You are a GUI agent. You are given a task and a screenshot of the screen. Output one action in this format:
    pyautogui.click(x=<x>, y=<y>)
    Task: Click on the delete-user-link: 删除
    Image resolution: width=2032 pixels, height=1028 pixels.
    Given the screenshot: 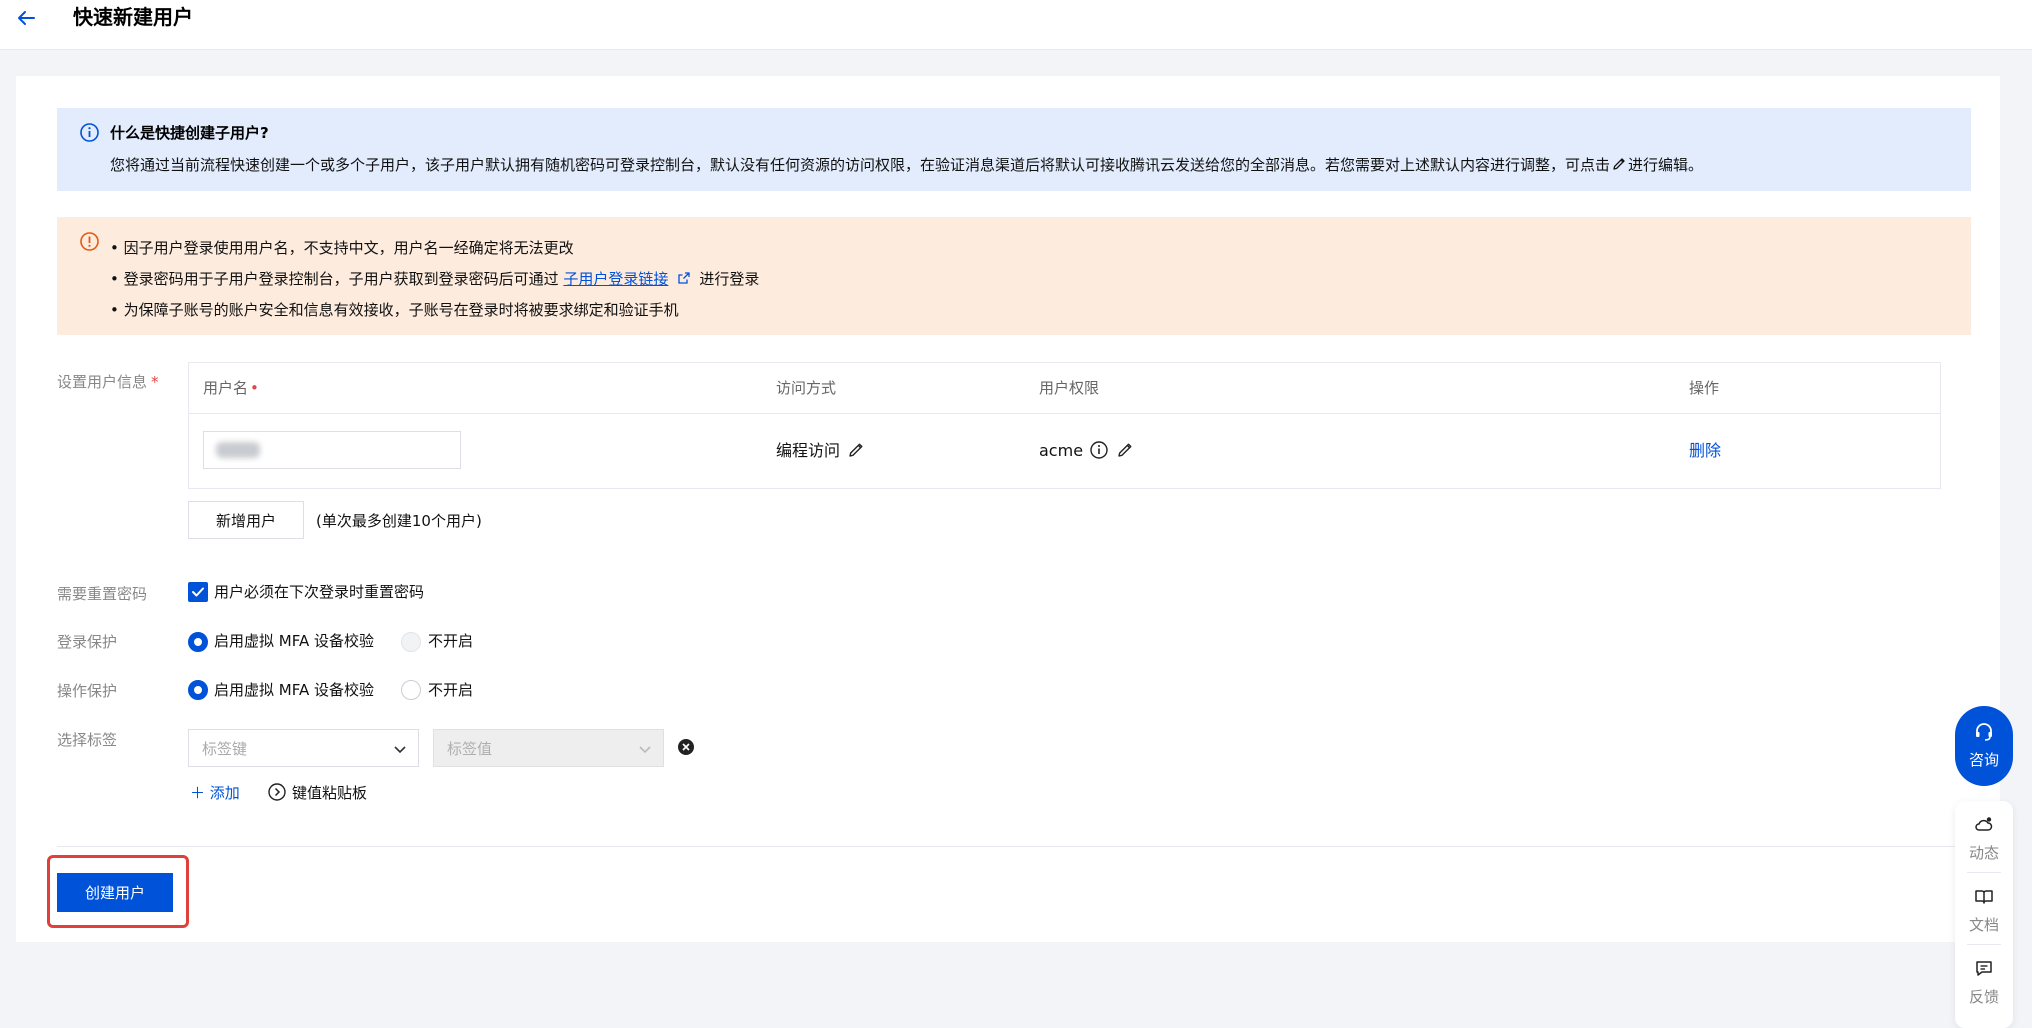 What is the action you would take?
    pyautogui.click(x=1705, y=450)
    